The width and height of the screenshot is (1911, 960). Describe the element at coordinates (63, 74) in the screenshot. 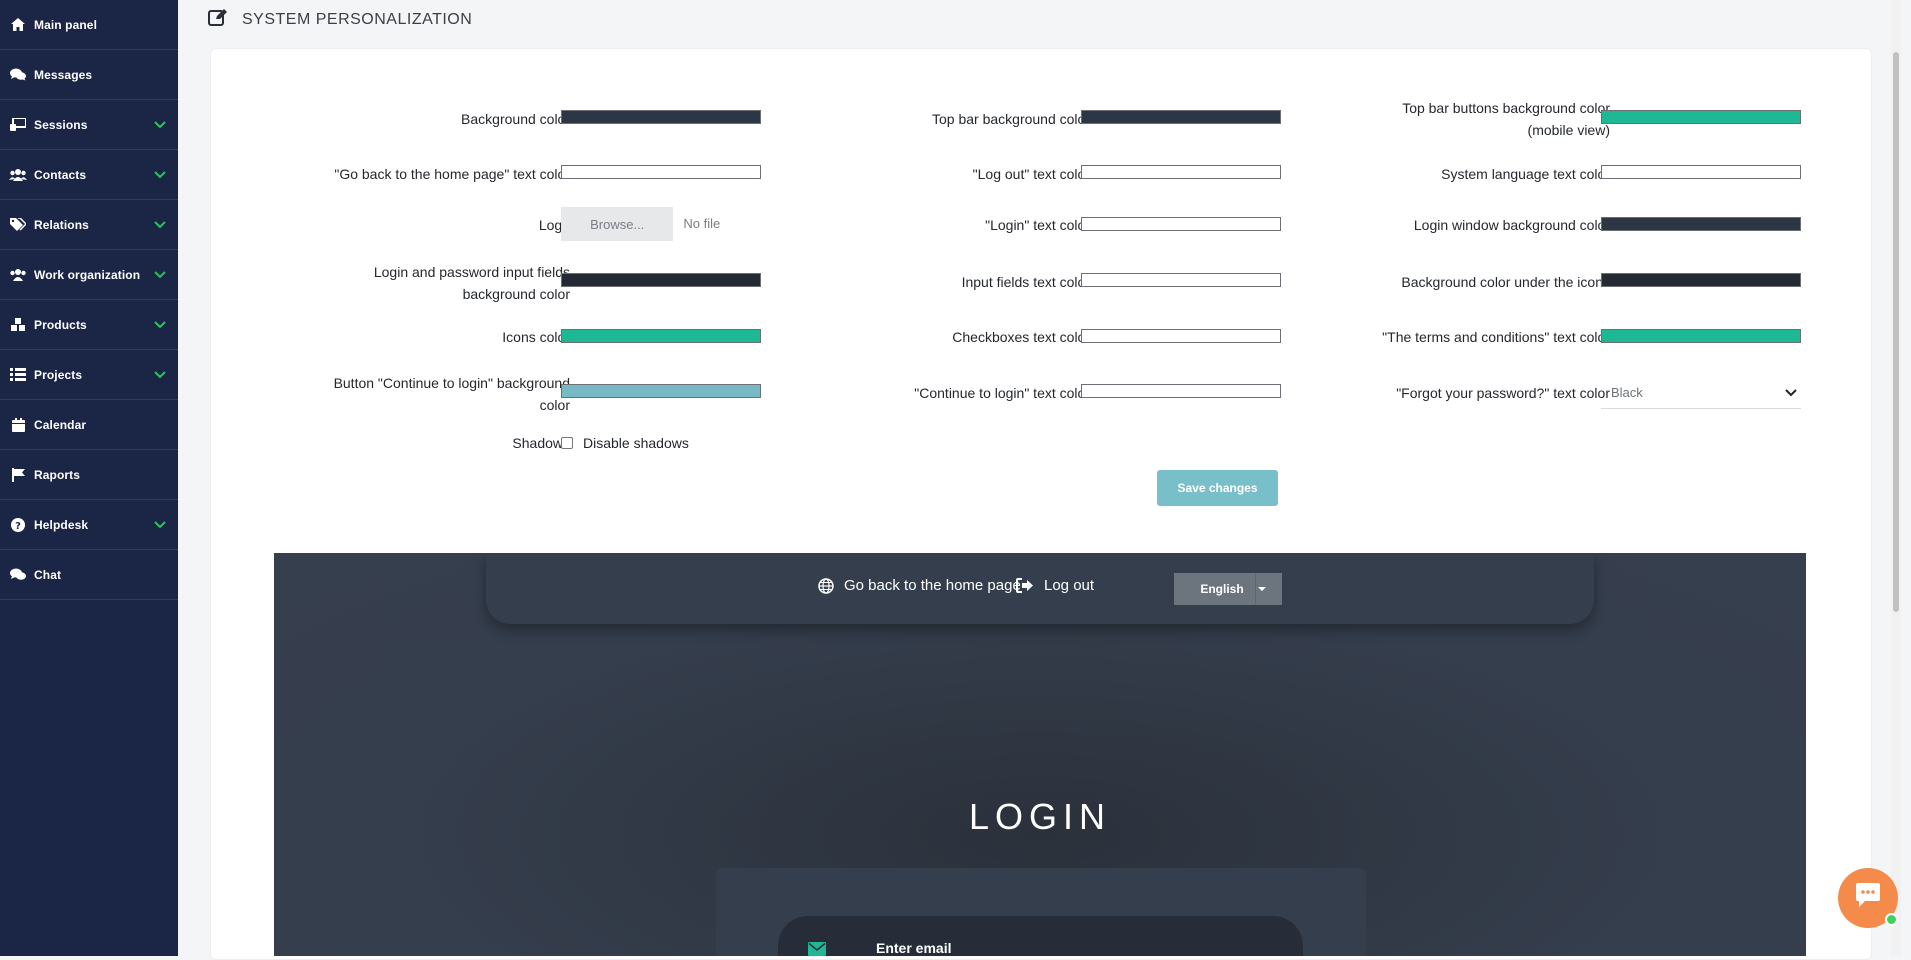

I see `sidebar-item-label: Messages` at that location.